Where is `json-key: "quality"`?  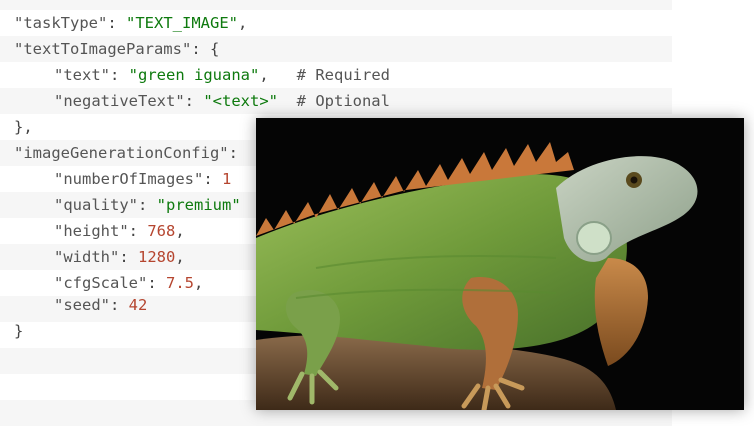 json-key: "quality" is located at coordinates (96, 205).